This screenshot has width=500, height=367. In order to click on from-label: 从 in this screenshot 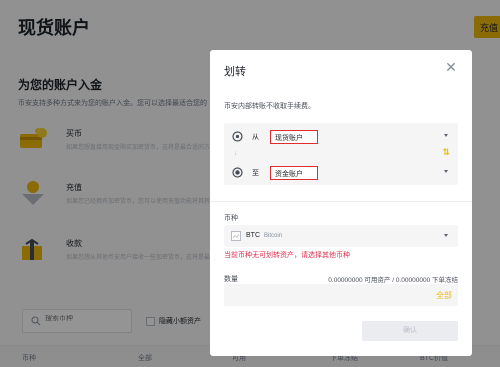, I will do `click(255, 137)`.